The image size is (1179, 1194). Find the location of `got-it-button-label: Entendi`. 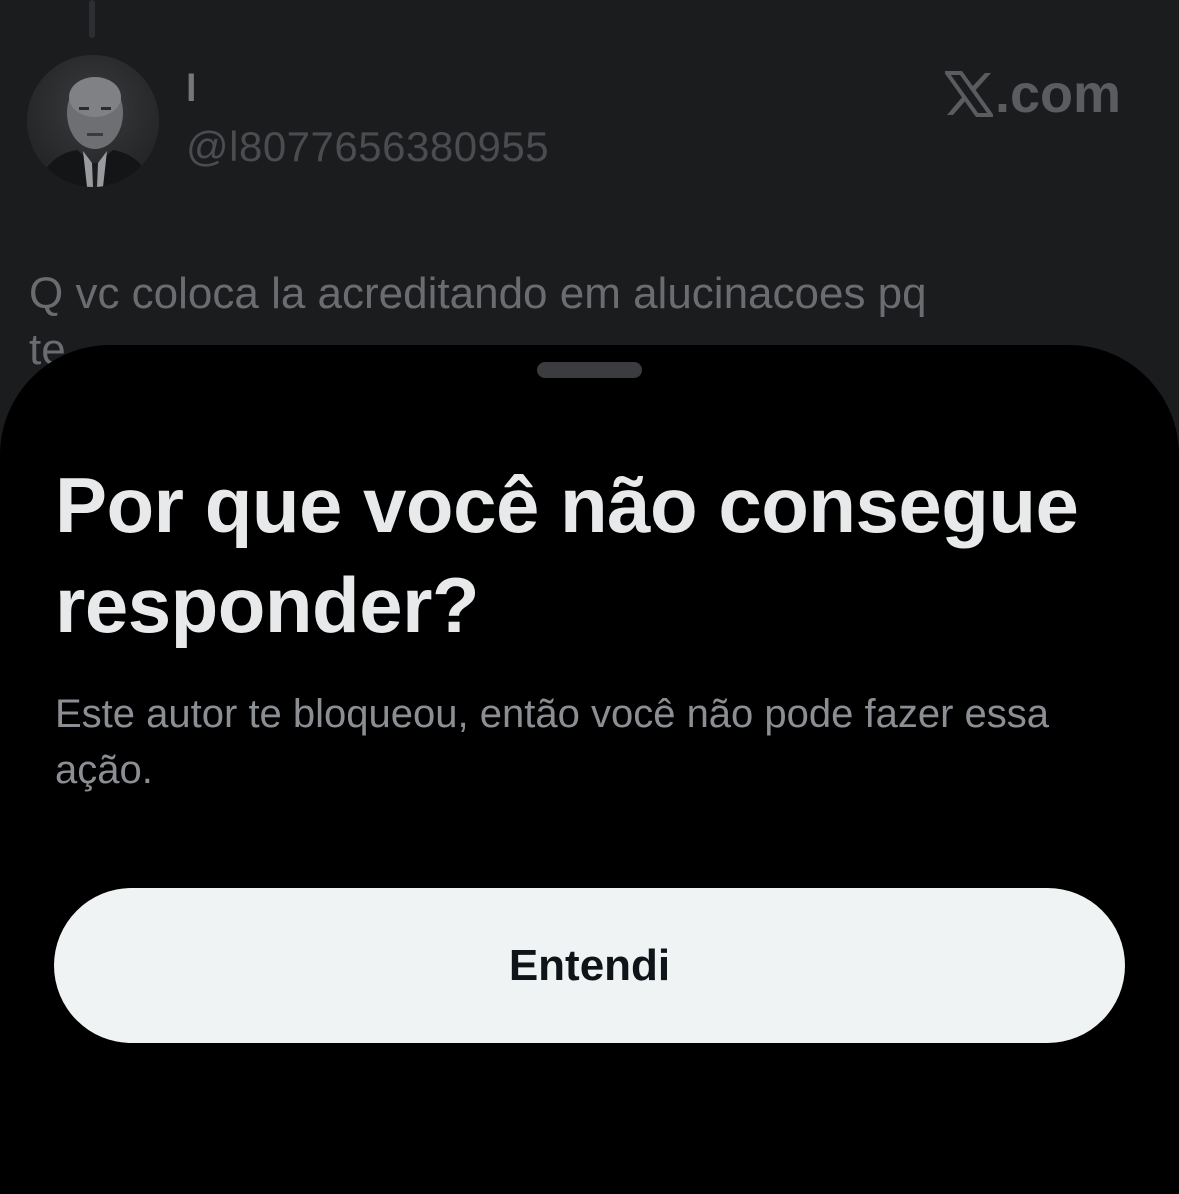

got-it-button-label: Entendi is located at coordinates (589, 965).